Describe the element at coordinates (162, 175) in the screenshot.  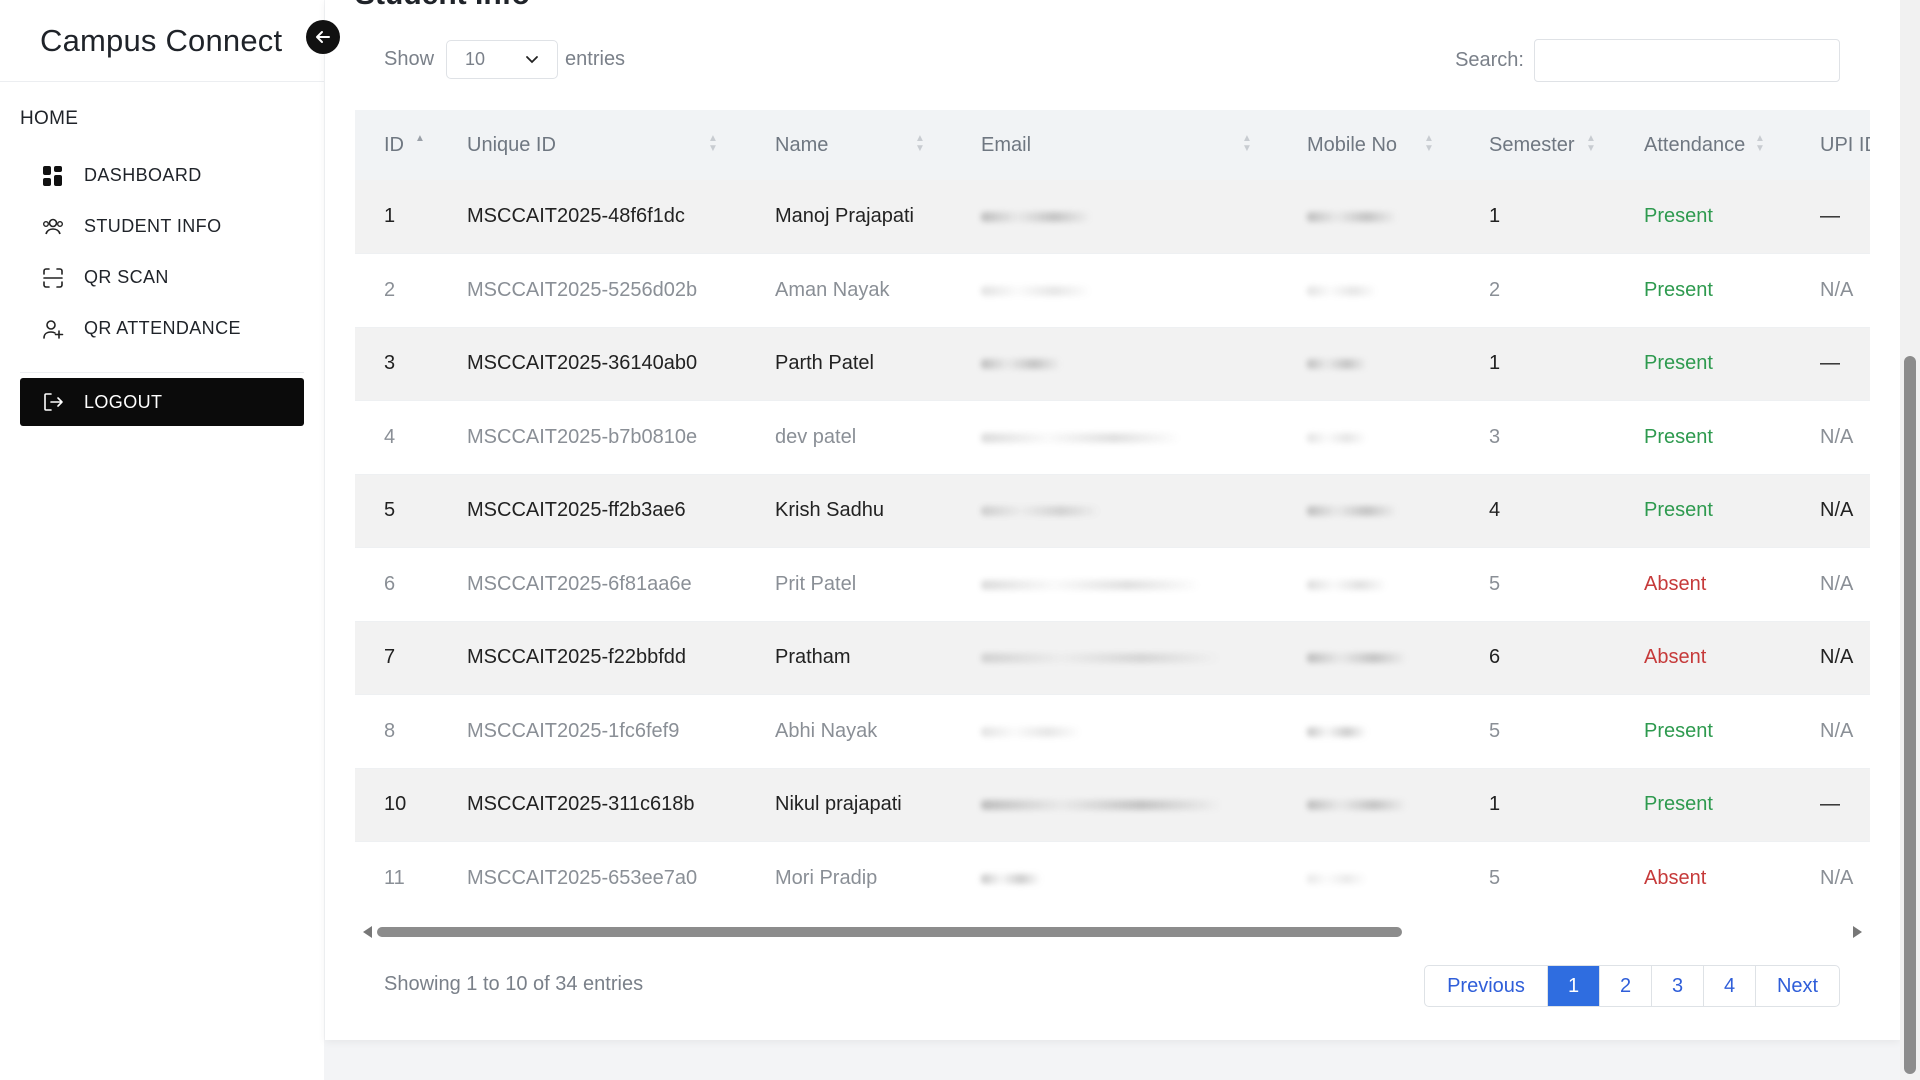
I see `sidebar-item-dashboard: DASHBOARD` at that location.